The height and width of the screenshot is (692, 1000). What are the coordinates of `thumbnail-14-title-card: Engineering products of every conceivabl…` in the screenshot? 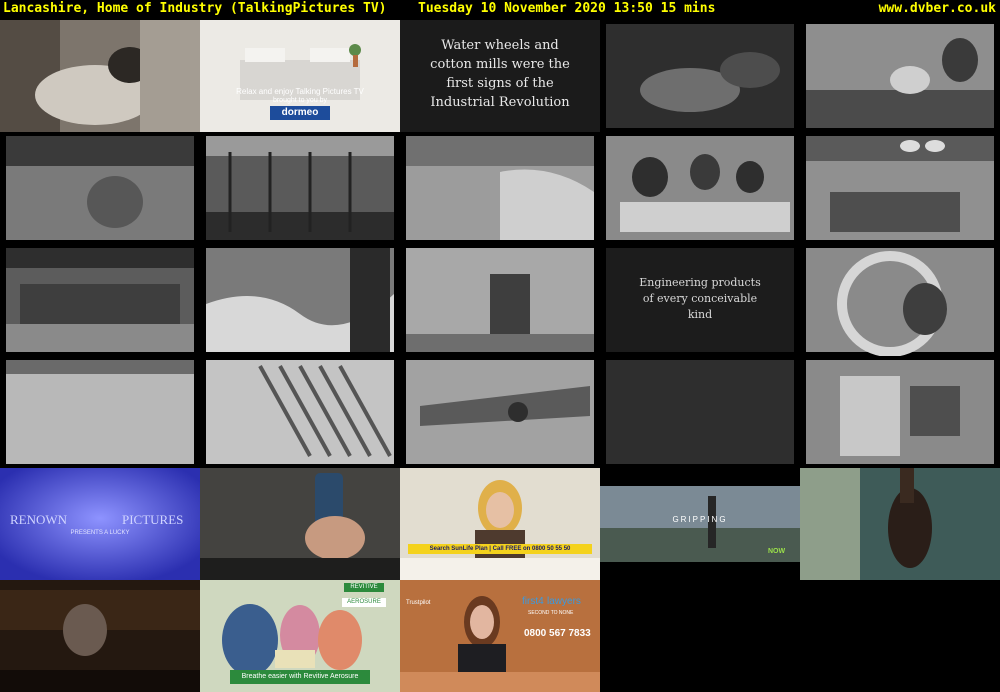 It's located at (700, 300).